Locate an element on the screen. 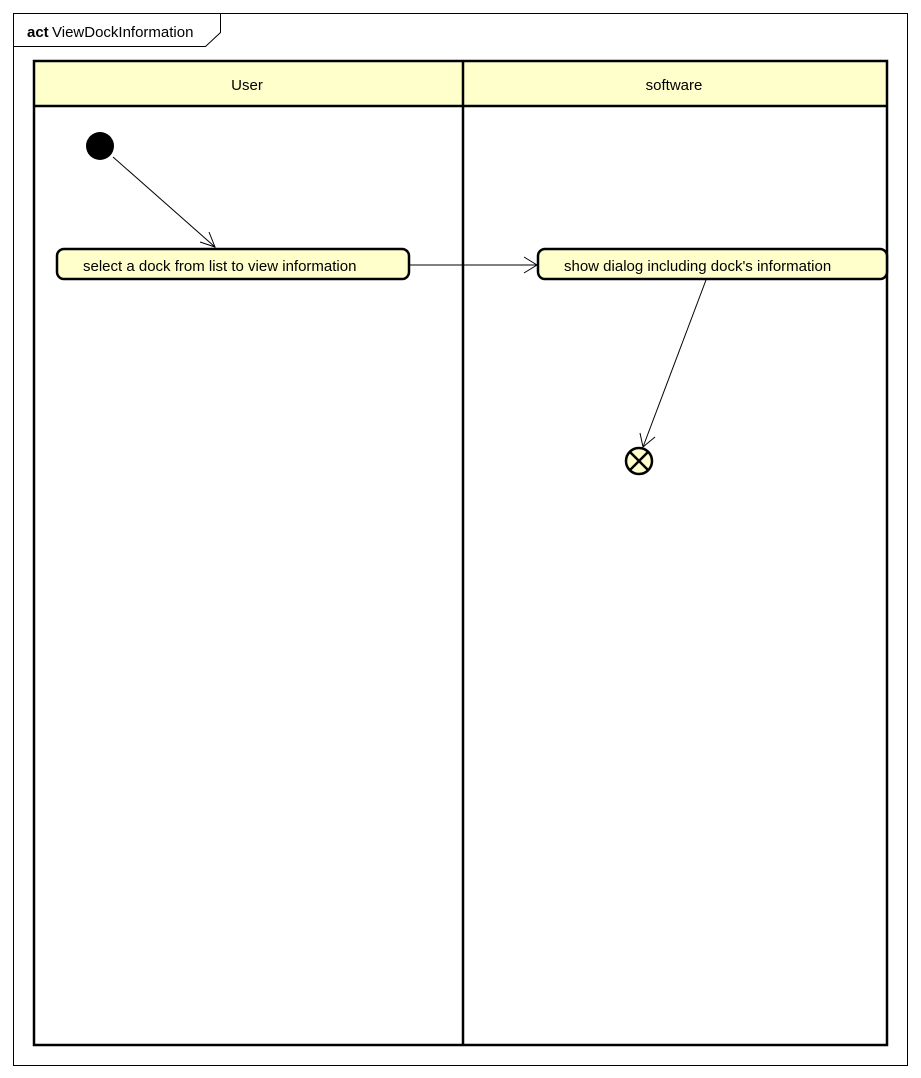  initial-node is located at coordinates (100, 146).